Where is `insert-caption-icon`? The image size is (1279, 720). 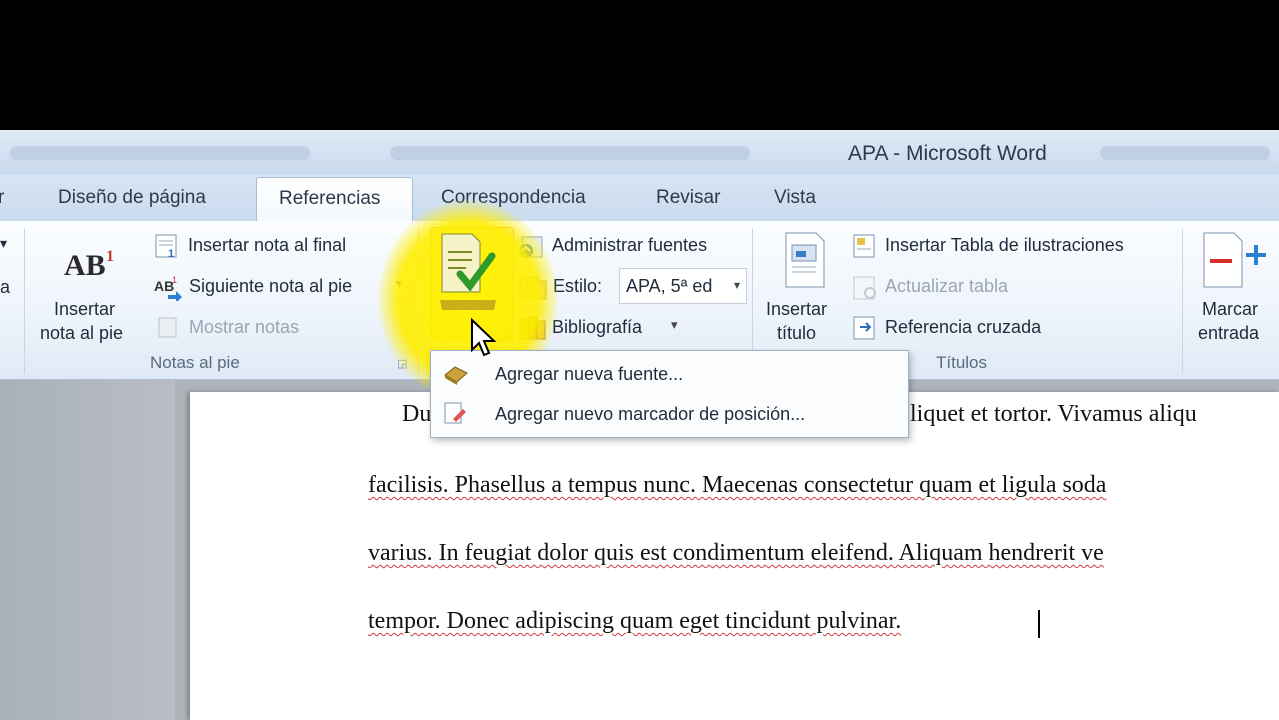 insert-caption-icon is located at coordinates (805, 260).